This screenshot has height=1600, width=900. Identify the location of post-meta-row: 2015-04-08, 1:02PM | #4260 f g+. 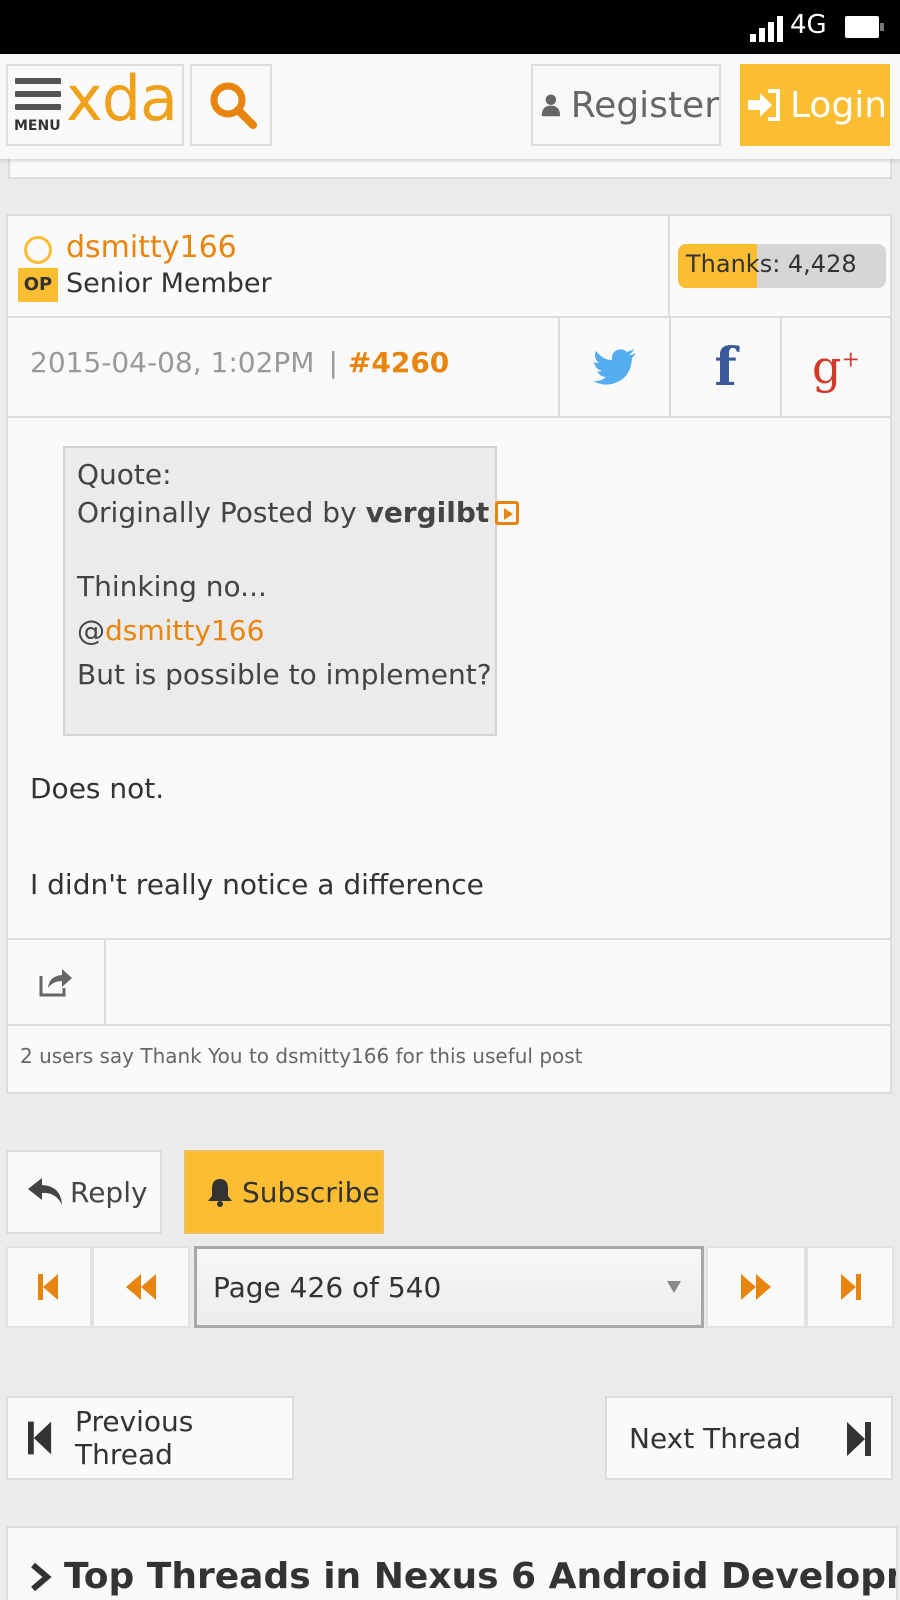
(449, 368).